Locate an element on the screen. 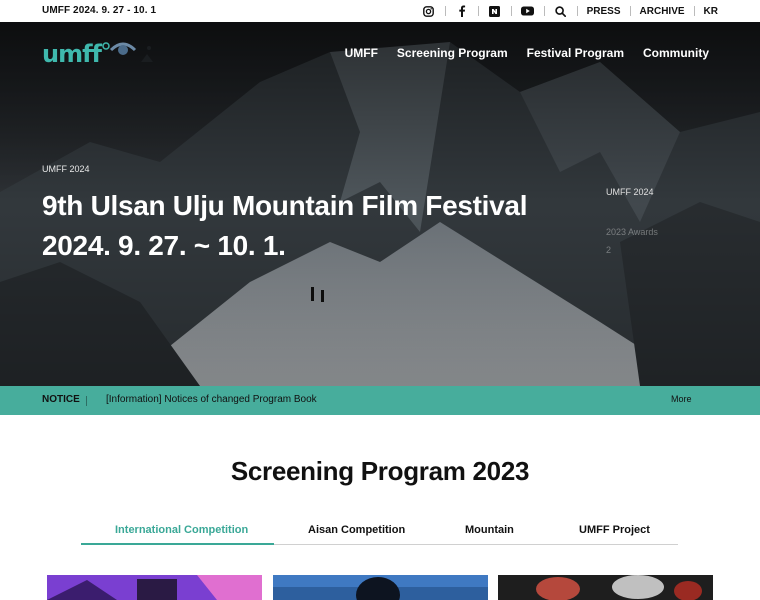  hero-eyebrow: UMFF 2024 is located at coordinates (66, 169).